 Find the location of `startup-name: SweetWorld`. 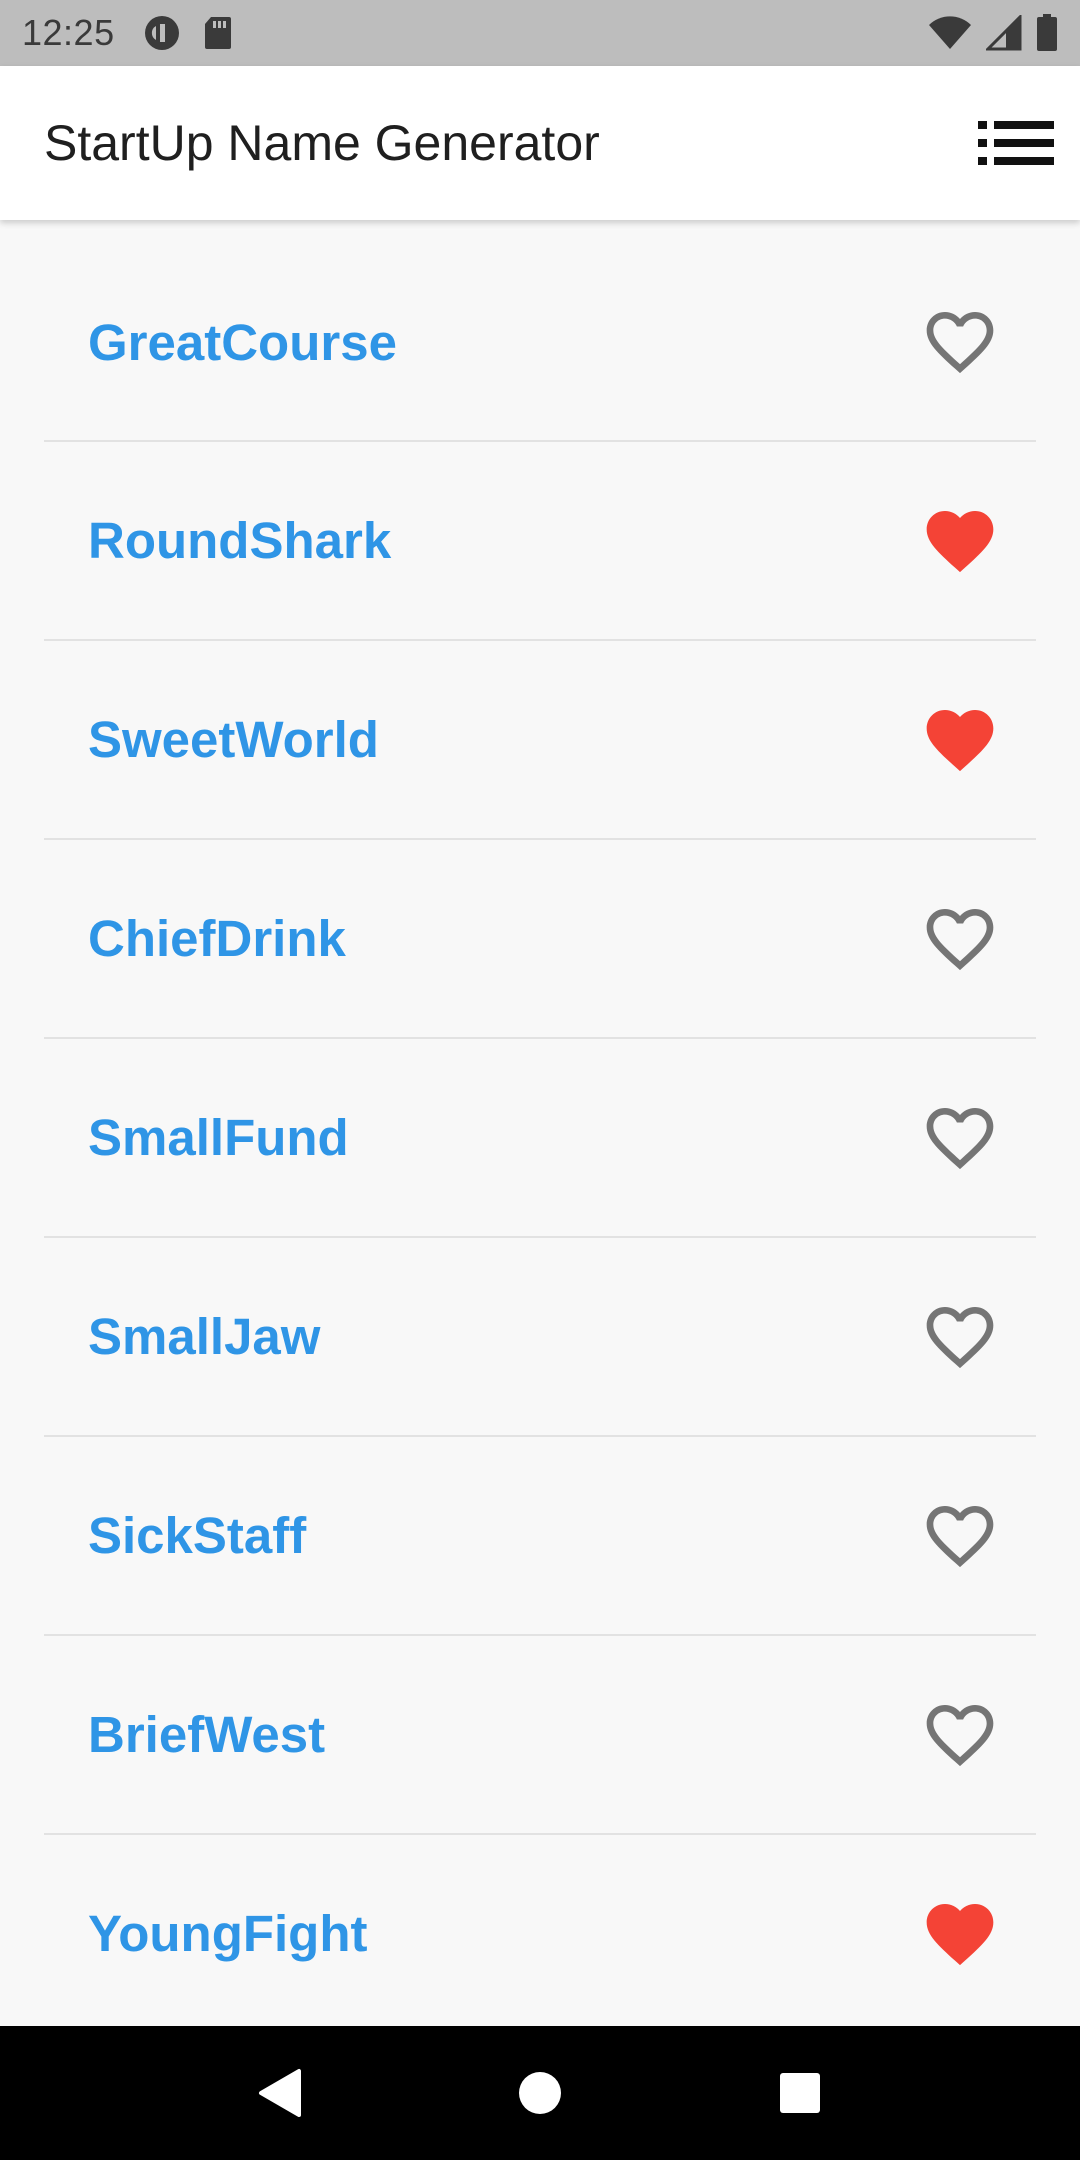

startup-name: SweetWorld is located at coordinates (233, 739).